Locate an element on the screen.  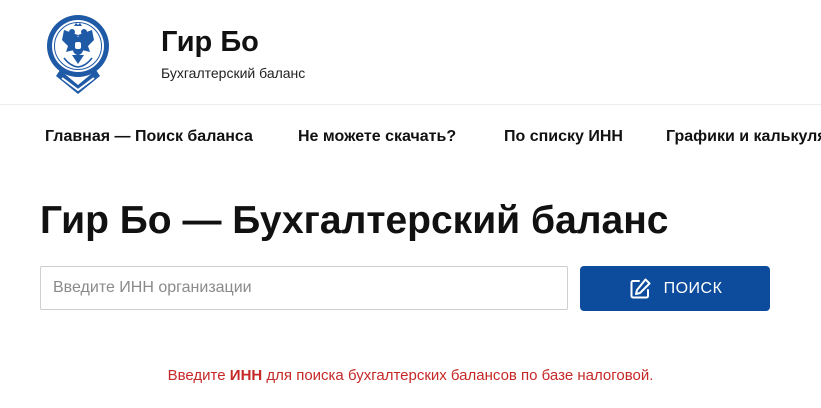
emblem-logo is located at coordinates (78, 52).